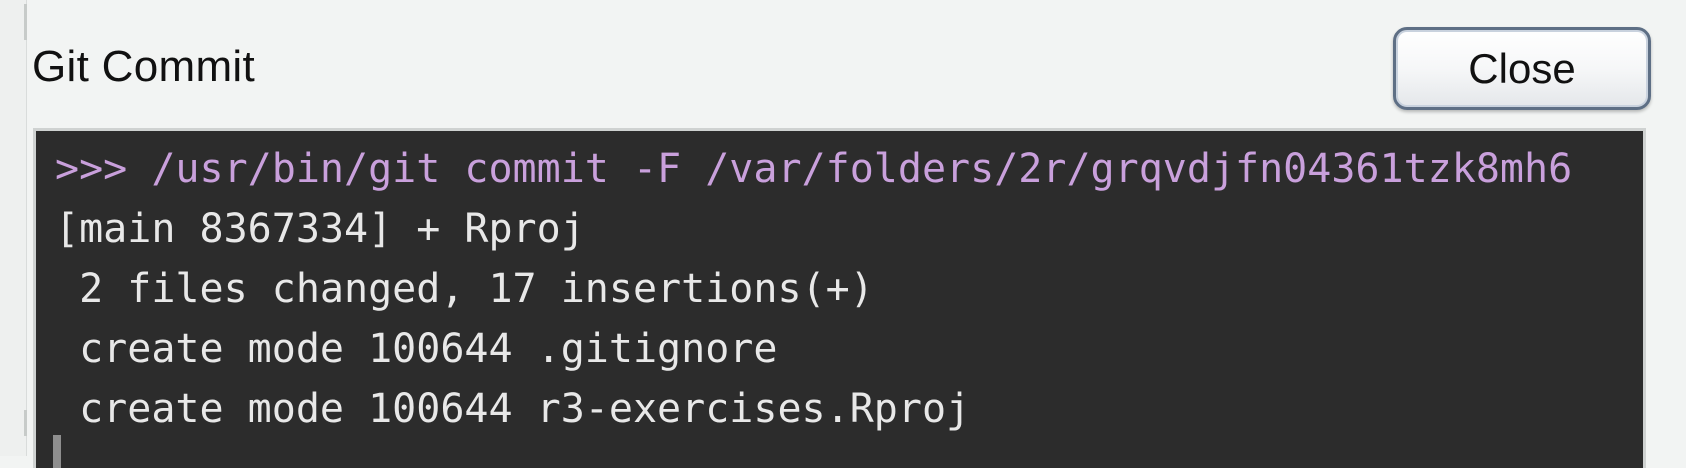  Describe the element at coordinates (13, 228) in the screenshot. I see `window-left-edge` at that location.